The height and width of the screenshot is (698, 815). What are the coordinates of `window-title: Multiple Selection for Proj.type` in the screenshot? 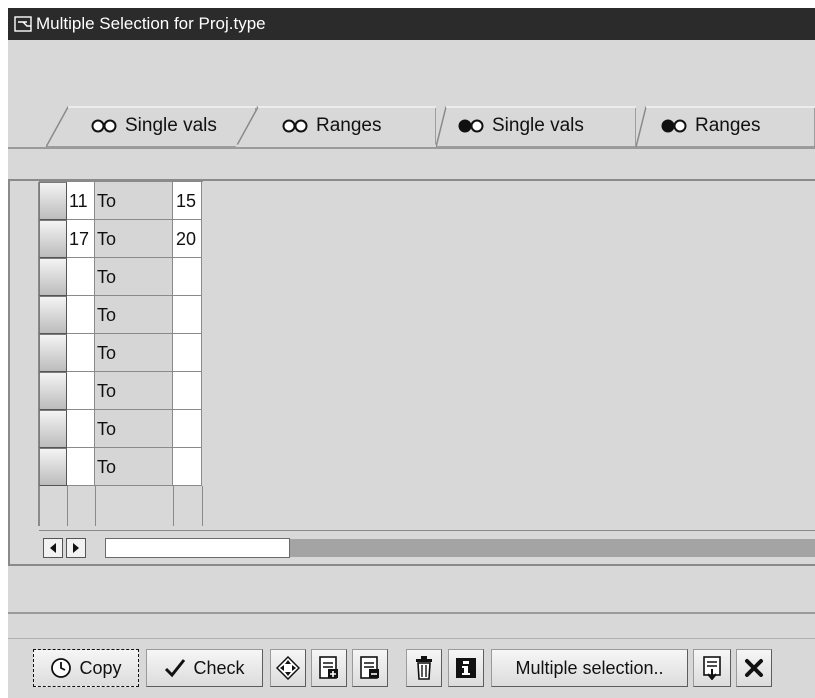 It's located at (151, 23).